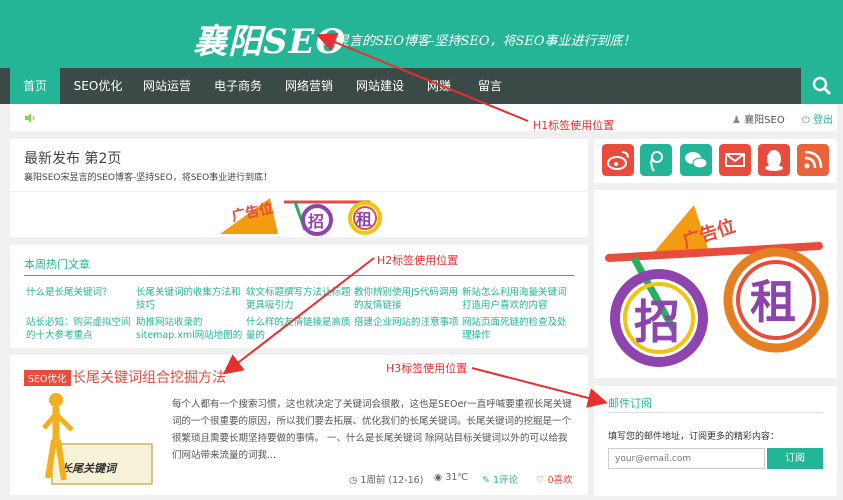  I want to click on site-header: 襄阳SEO 宋昱言的SEO博客-坚持SEO，将SEO事业进行到底！, so click(421, 34).